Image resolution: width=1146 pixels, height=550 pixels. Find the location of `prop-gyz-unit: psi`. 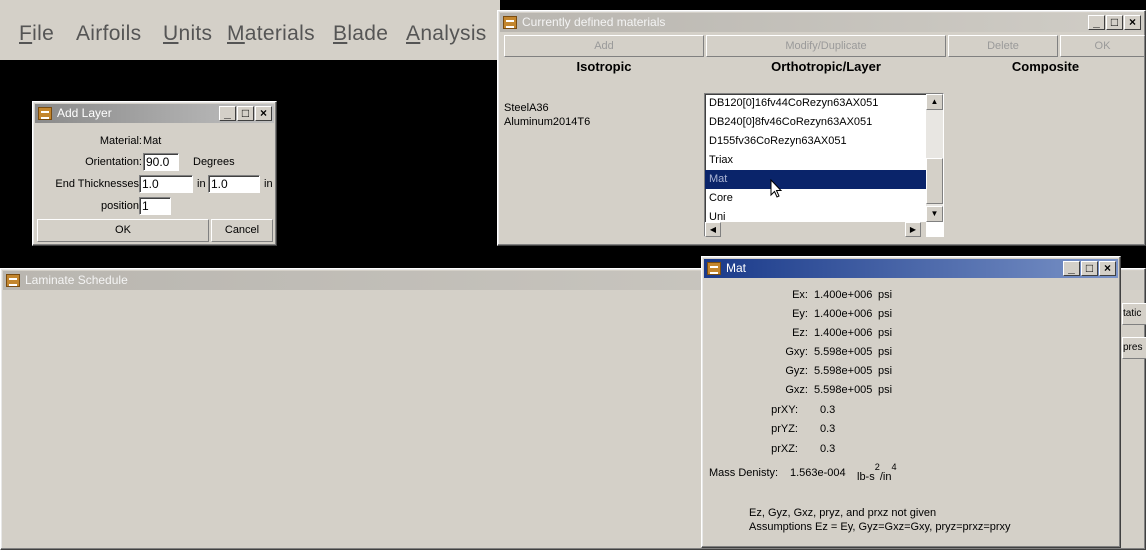

prop-gyz-unit: psi is located at coordinates (885, 371).